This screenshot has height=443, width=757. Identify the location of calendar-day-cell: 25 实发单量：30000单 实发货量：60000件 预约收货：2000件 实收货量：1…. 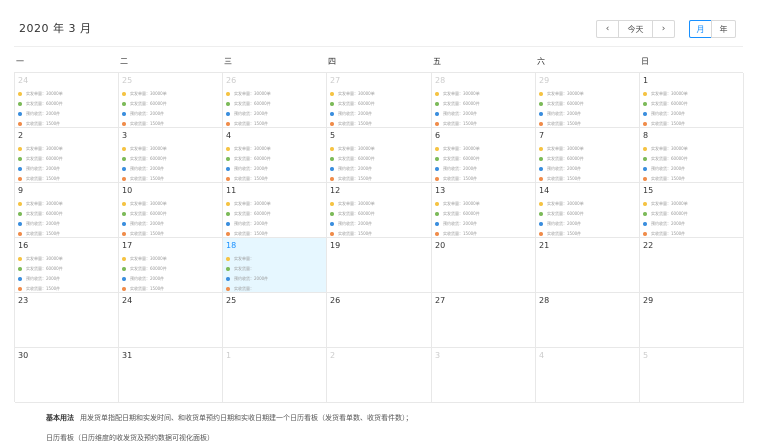
(171, 100).